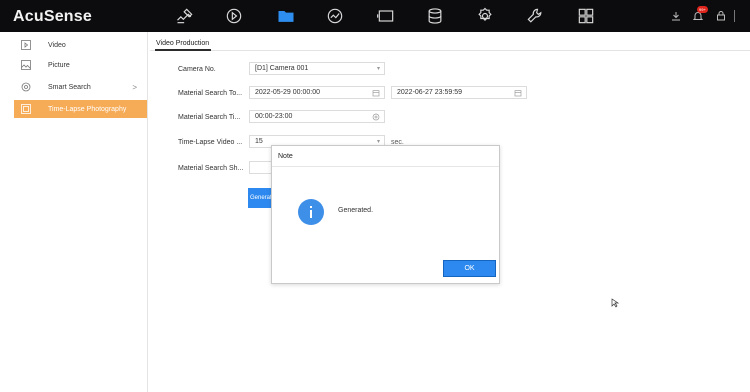 The height and width of the screenshot is (392, 750). What do you see at coordinates (80, 65) in the screenshot?
I see `sidebar-item-picture: Picture` at bounding box center [80, 65].